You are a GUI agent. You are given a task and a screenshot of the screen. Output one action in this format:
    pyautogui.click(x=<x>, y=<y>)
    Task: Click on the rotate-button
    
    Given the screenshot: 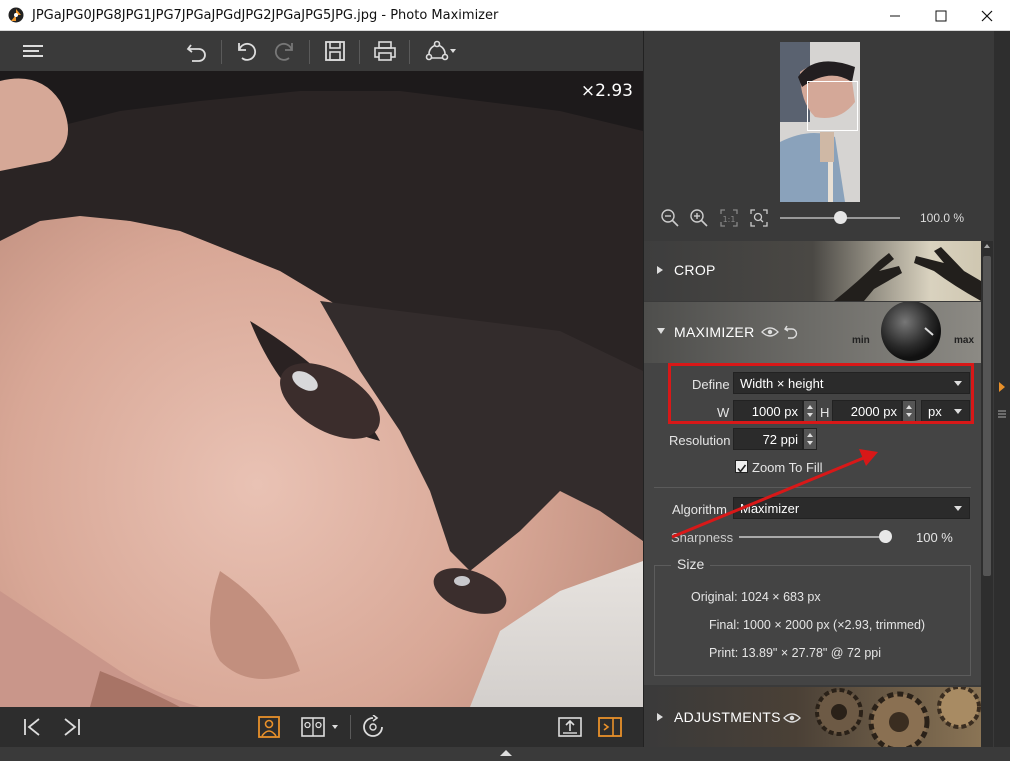 What is the action you would take?
    pyautogui.click(x=373, y=727)
    